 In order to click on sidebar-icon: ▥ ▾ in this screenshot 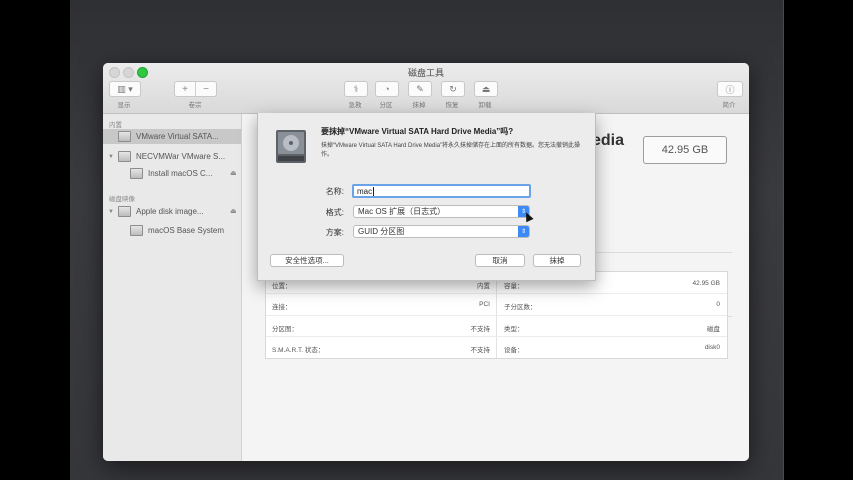, I will do `click(125, 88)`.